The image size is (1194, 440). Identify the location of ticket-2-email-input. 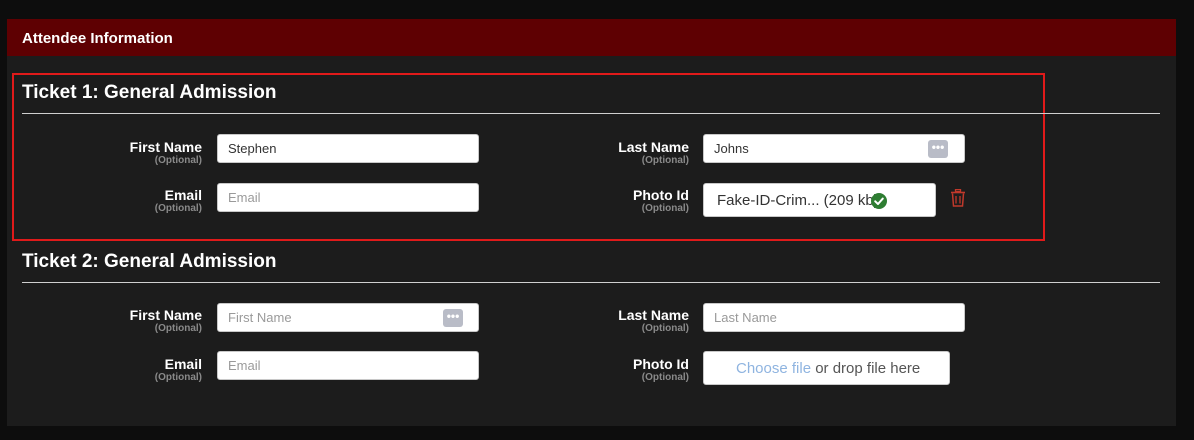
(348, 365).